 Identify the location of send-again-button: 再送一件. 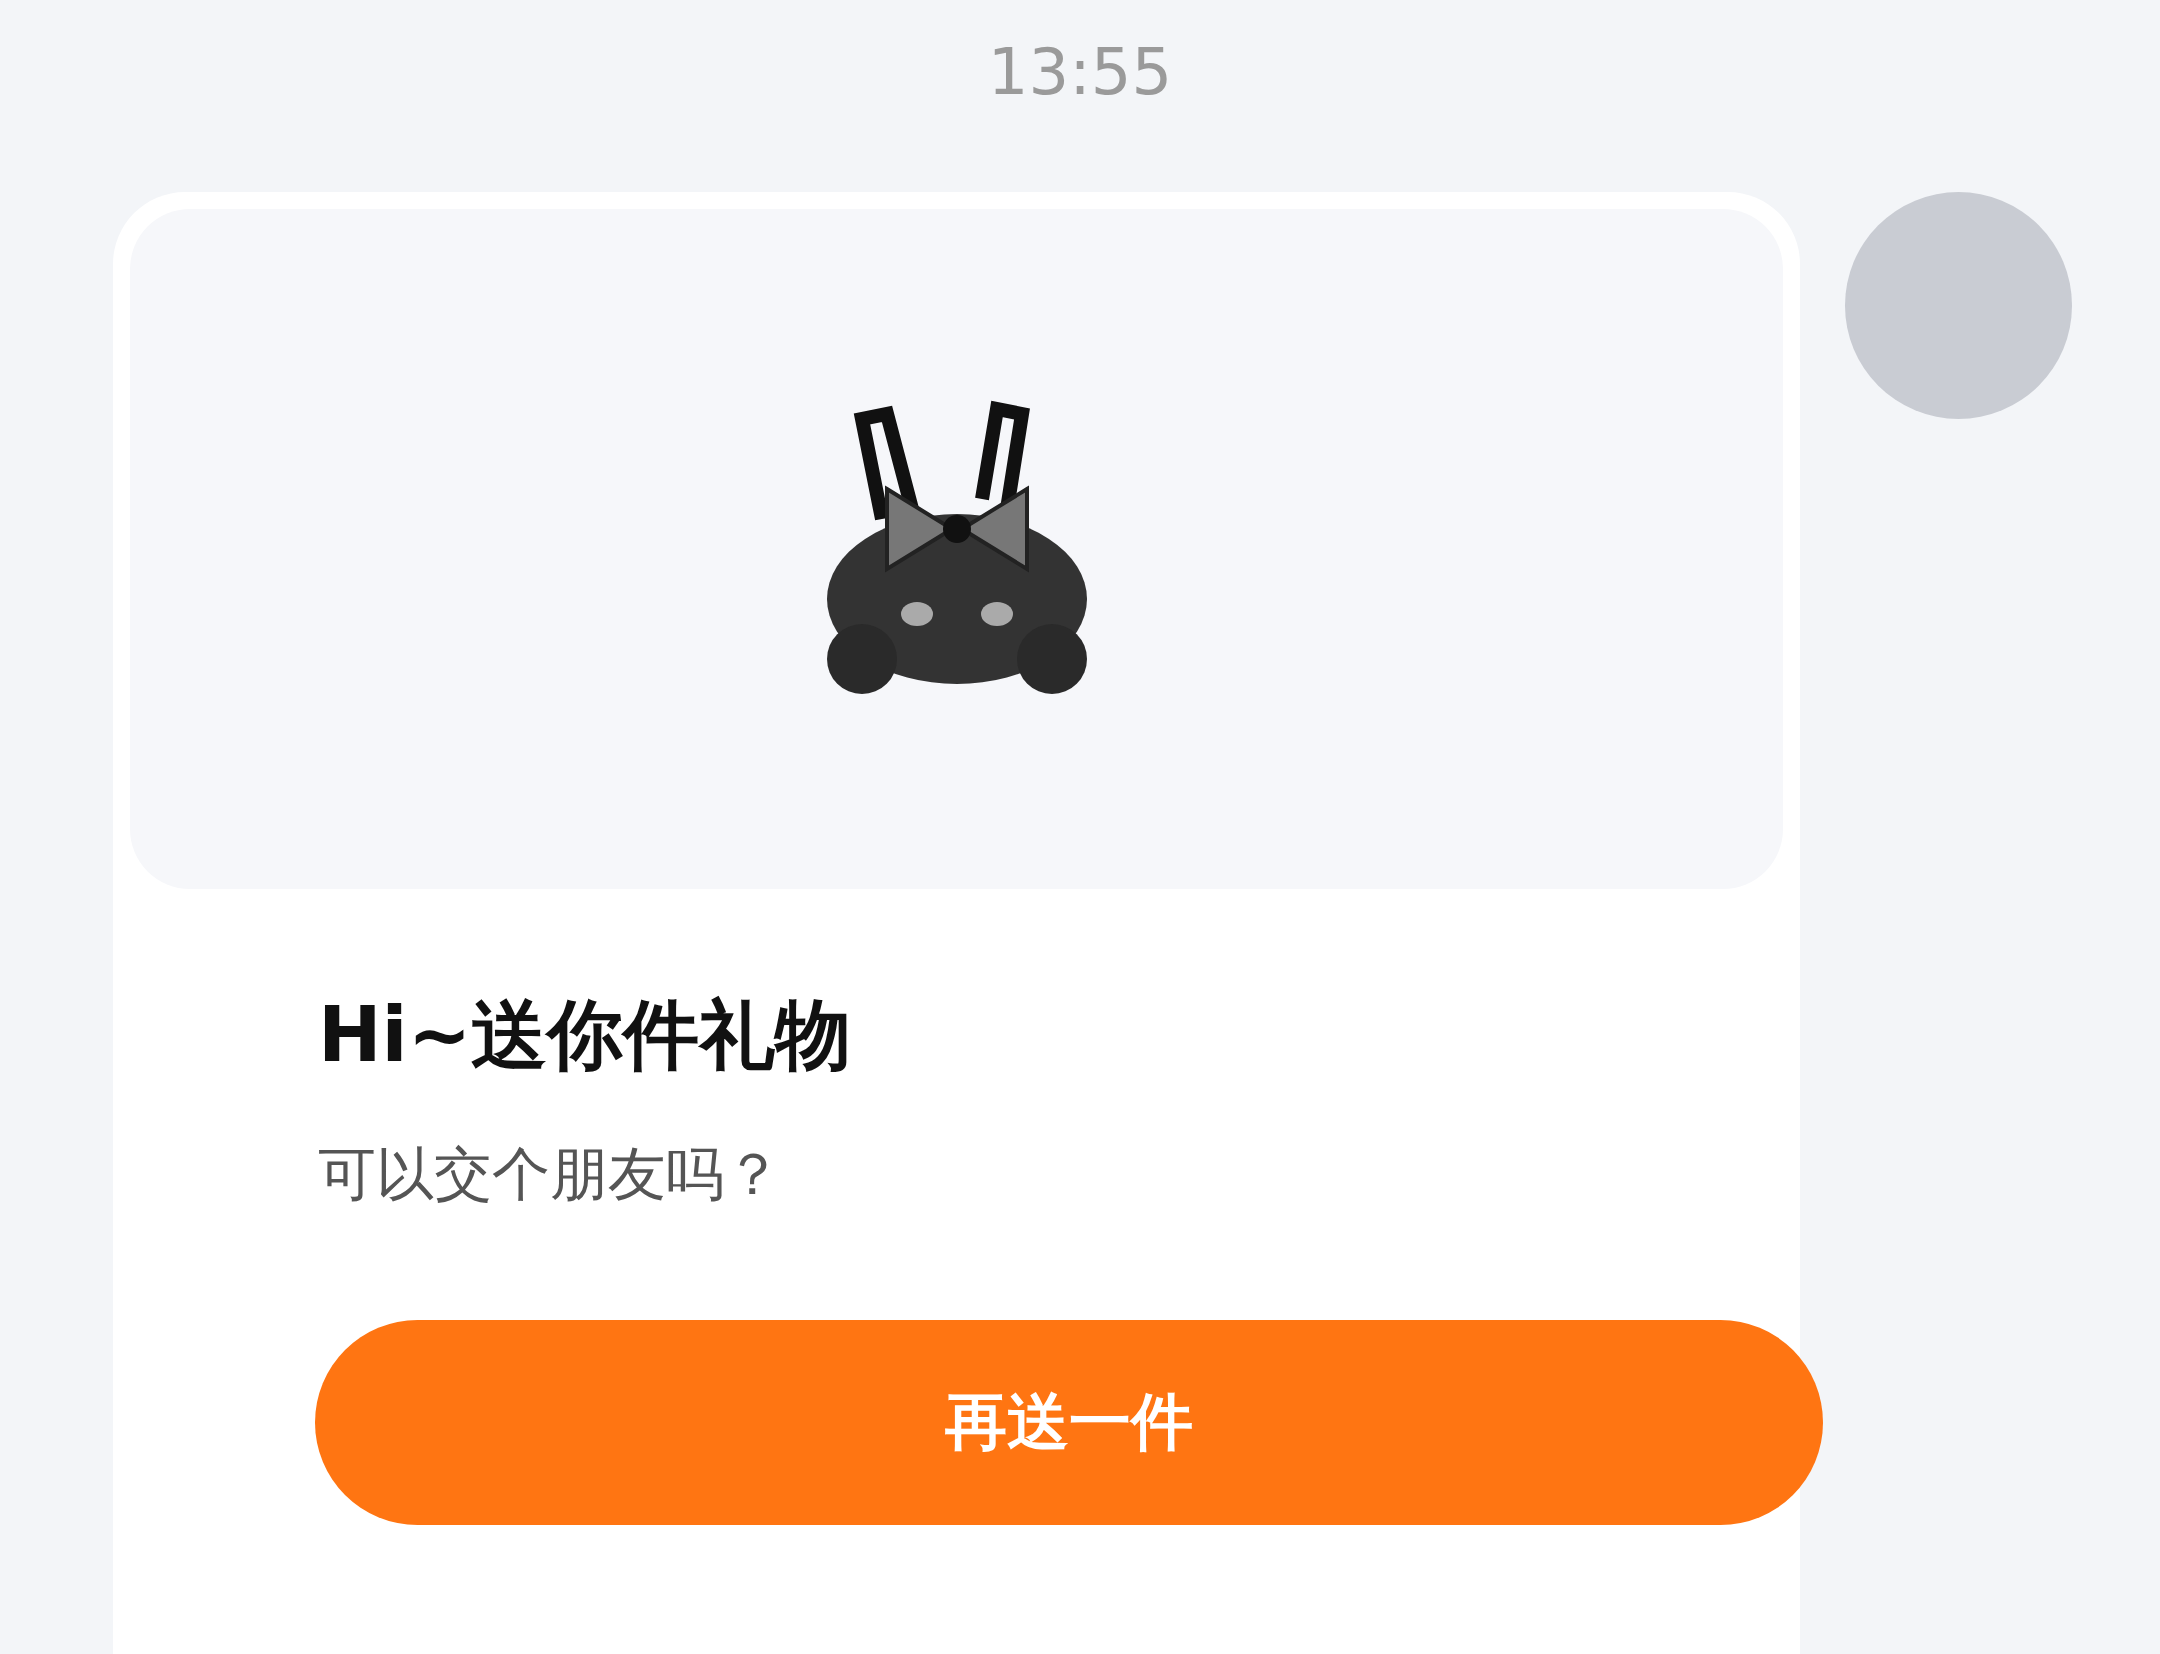
(1069, 1422).